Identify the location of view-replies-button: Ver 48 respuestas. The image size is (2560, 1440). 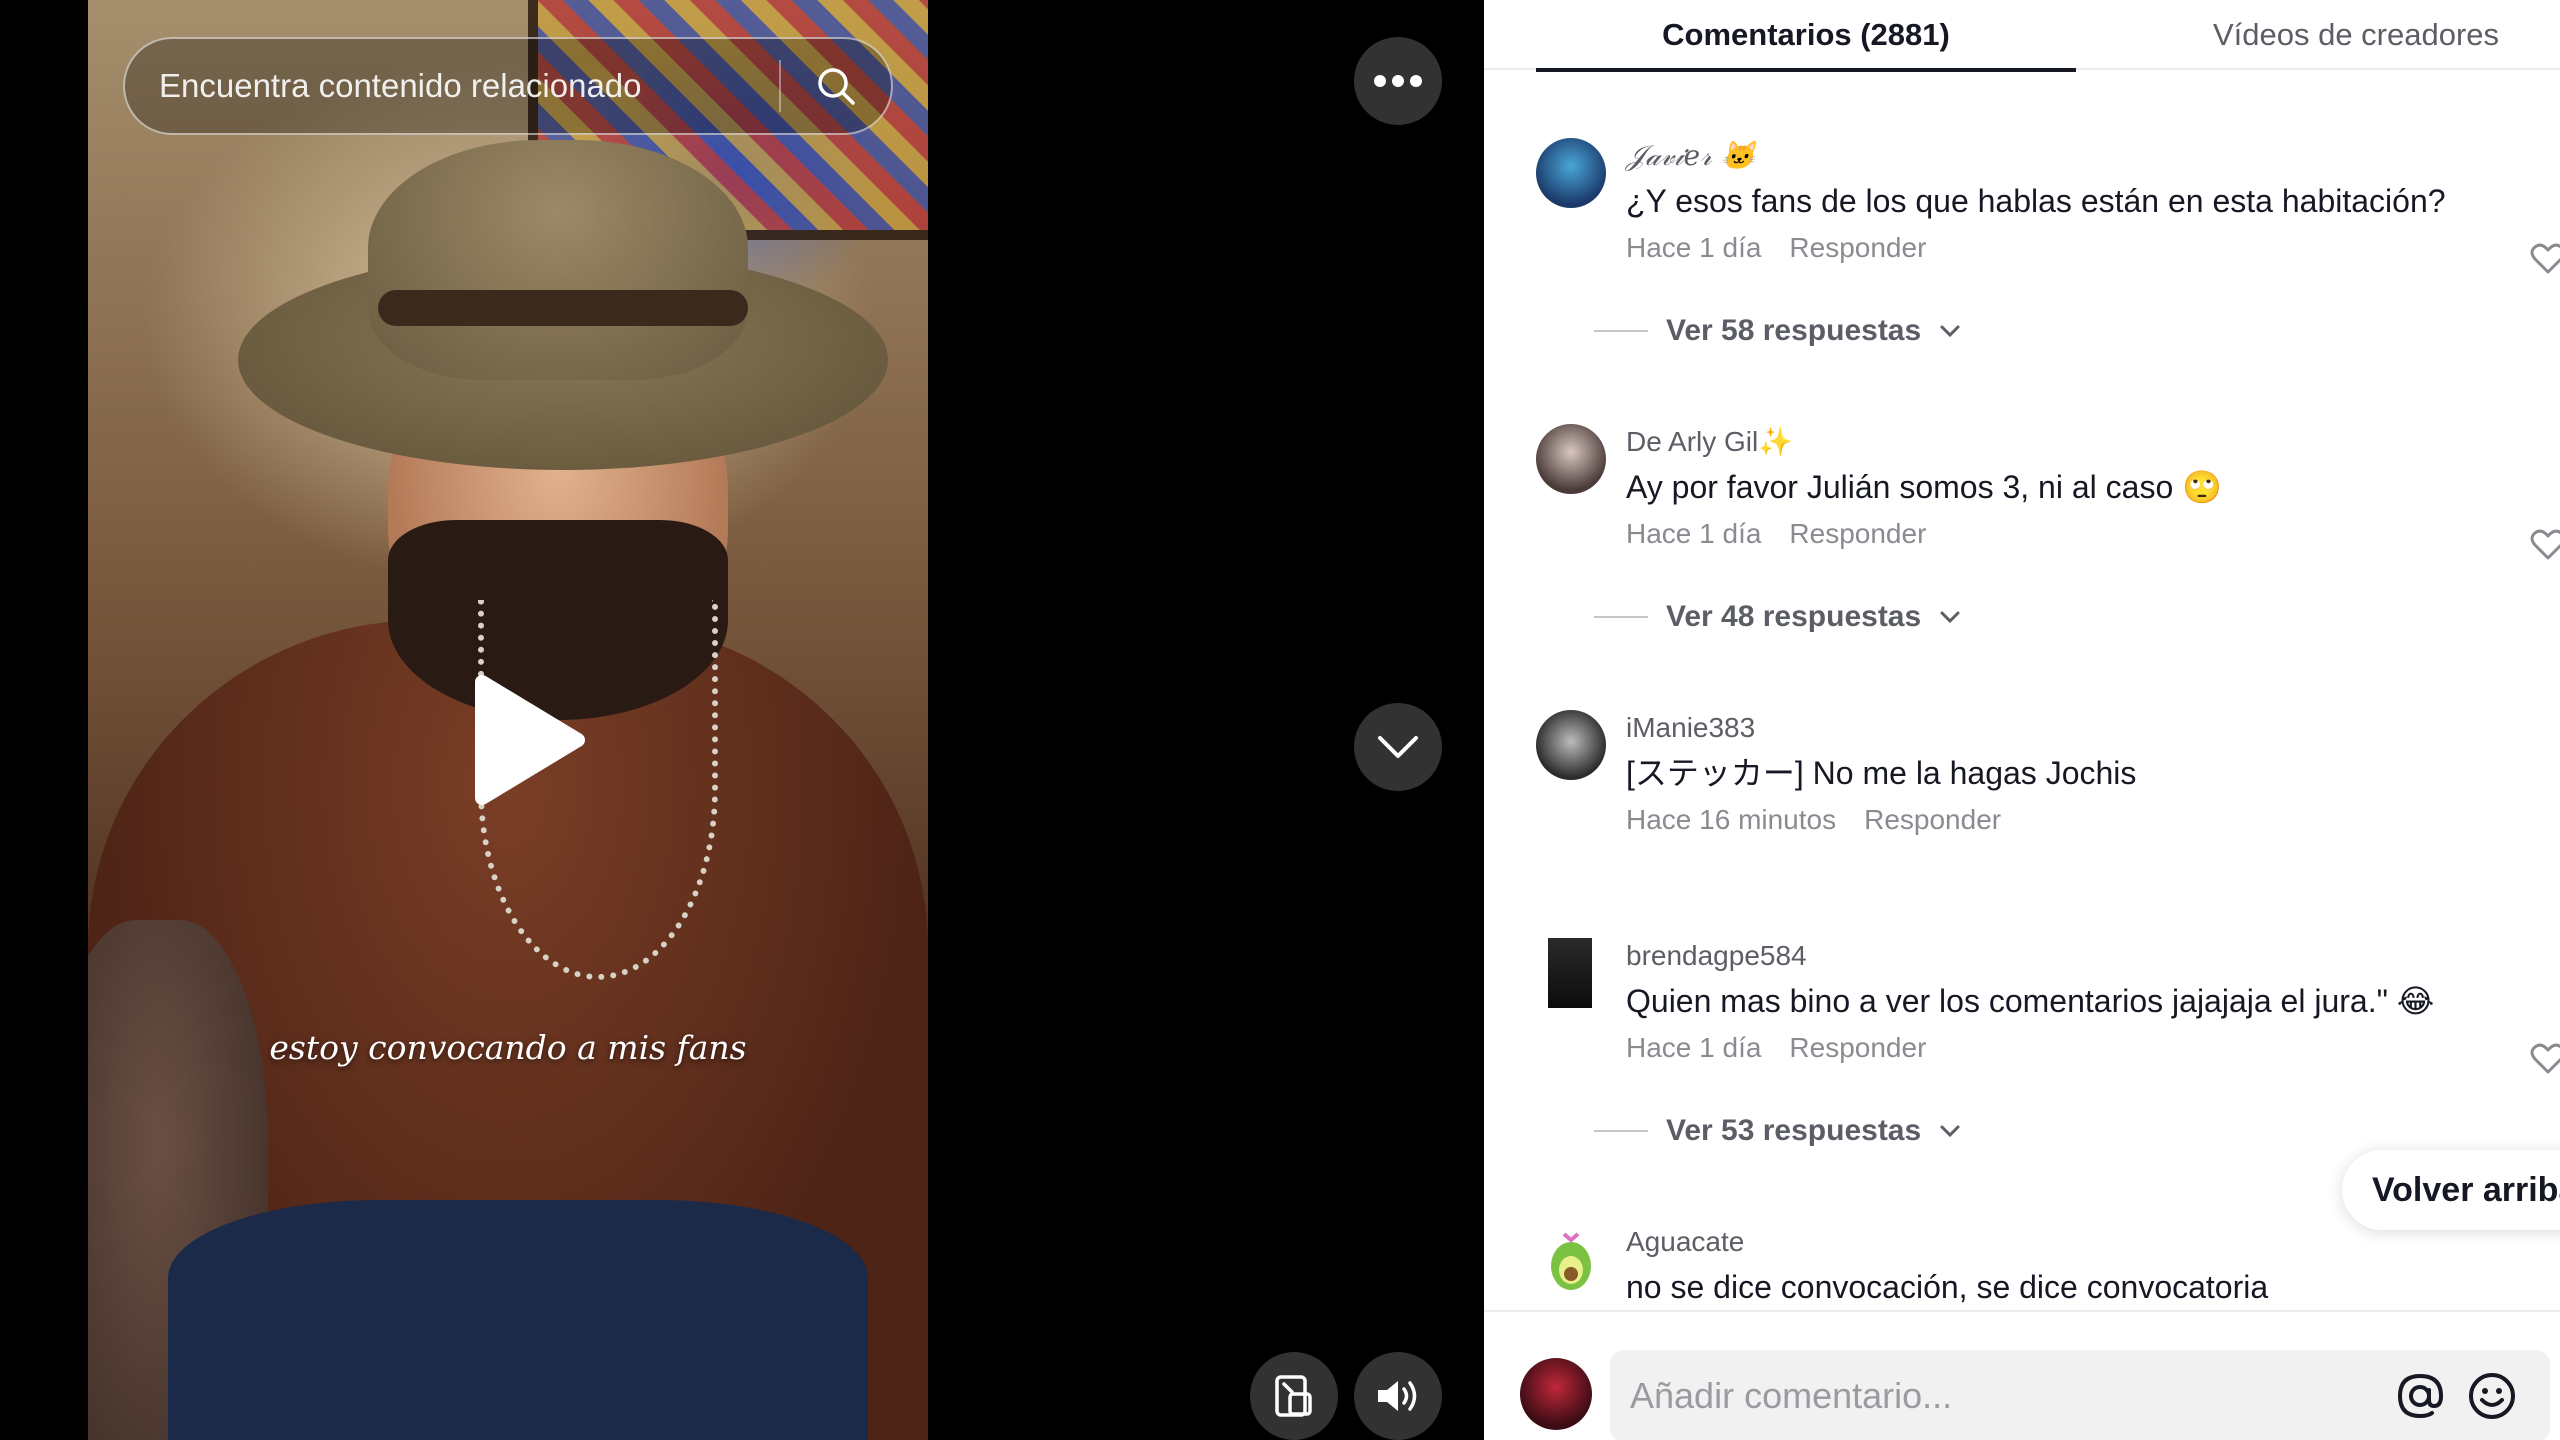
(1777, 617).